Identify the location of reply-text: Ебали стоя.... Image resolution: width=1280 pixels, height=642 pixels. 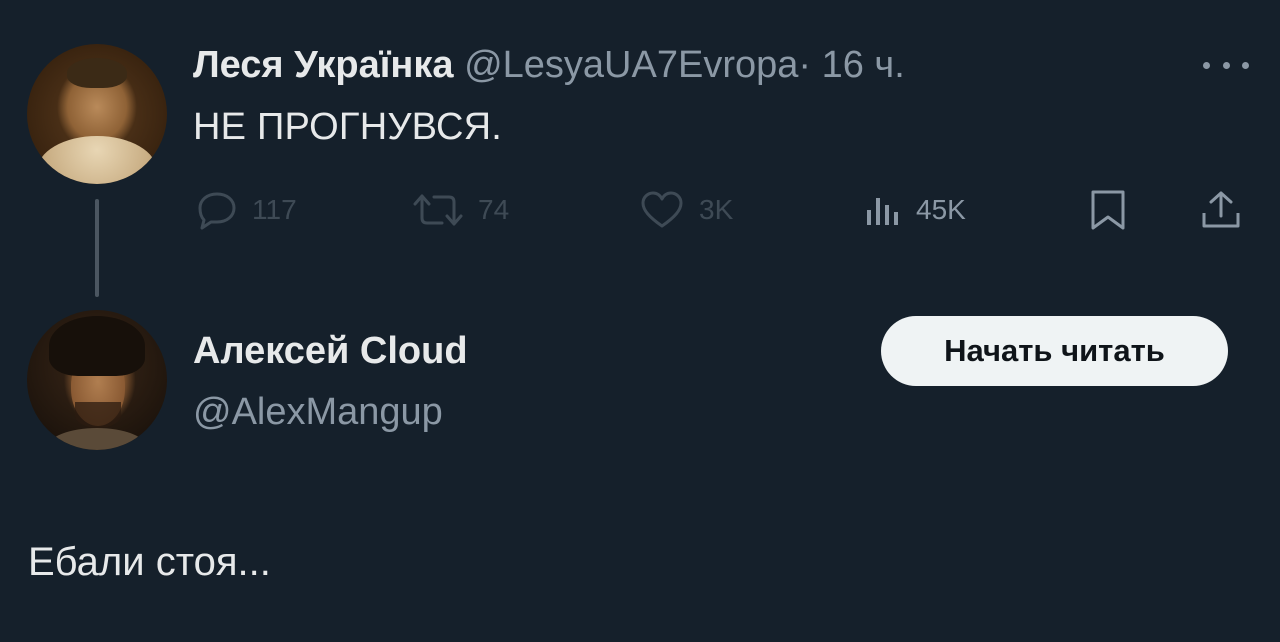
(149, 562).